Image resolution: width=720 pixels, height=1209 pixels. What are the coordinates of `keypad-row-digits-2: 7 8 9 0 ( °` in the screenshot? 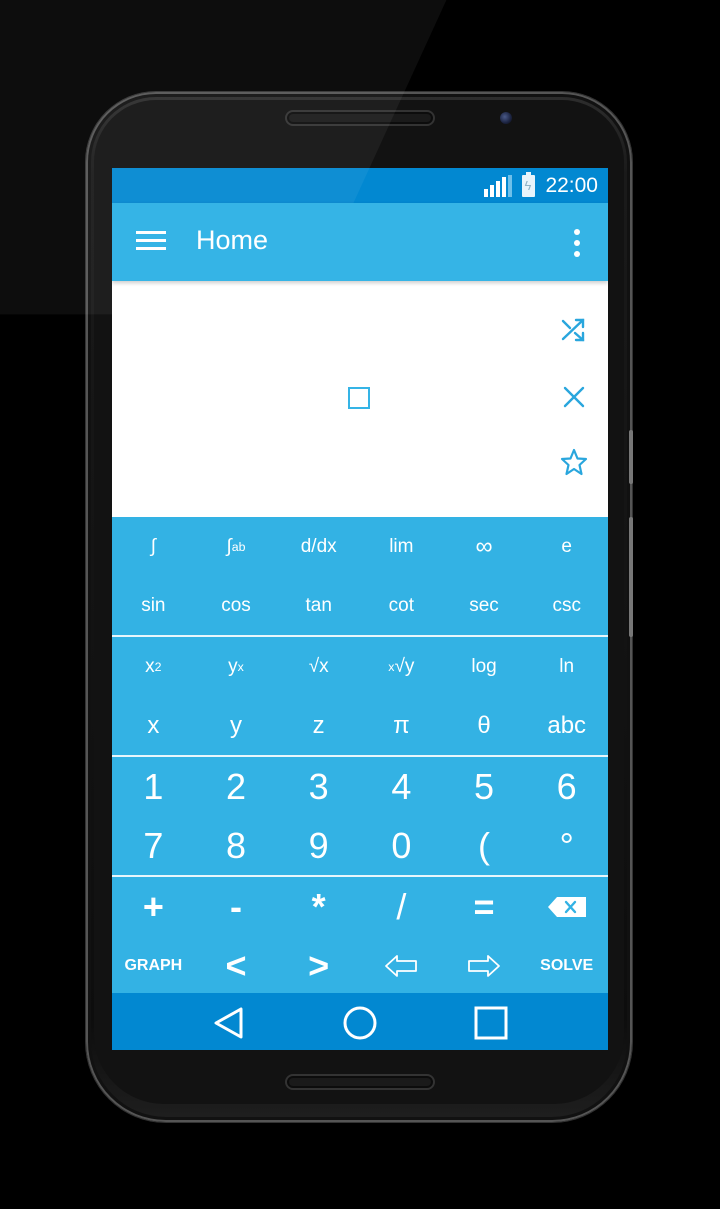 It's located at (360, 845).